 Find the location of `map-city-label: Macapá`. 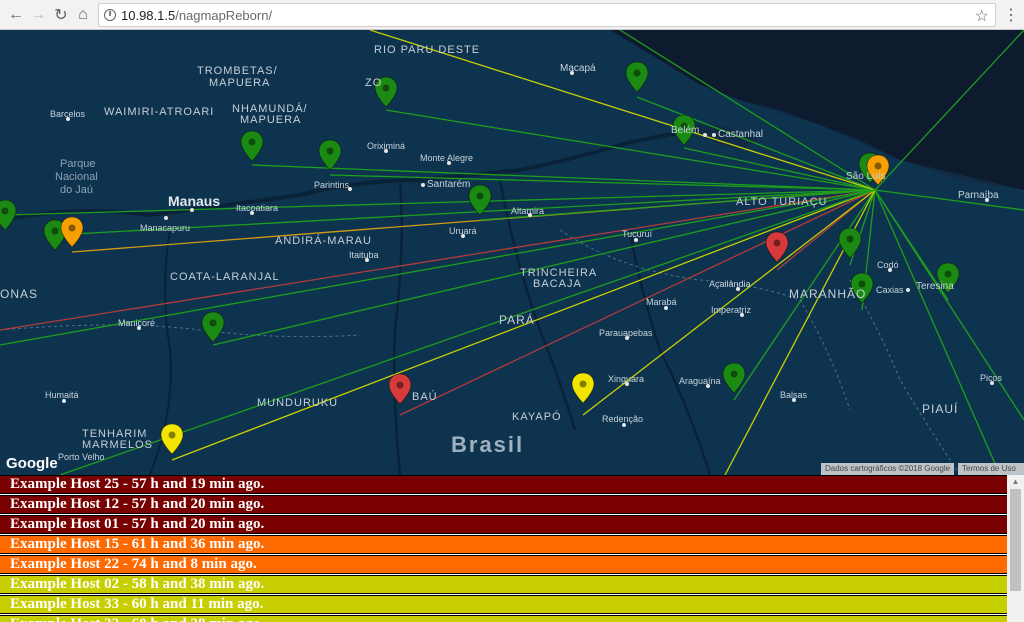

map-city-label: Macapá is located at coordinates (578, 68).